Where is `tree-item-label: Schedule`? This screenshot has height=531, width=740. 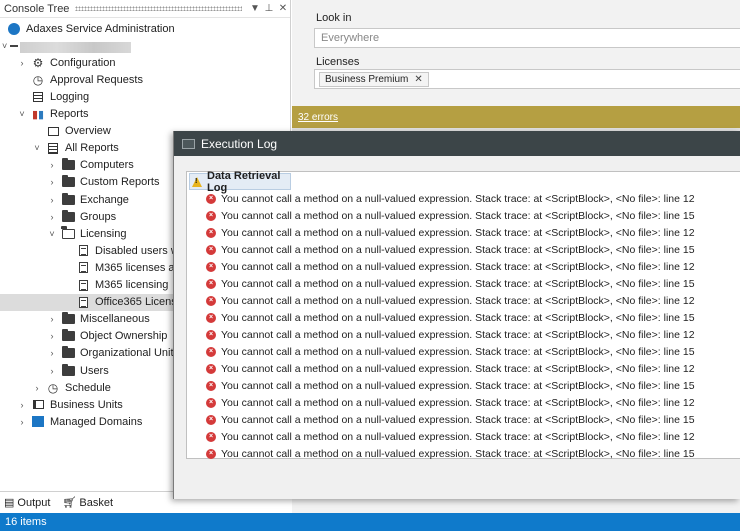 tree-item-label: Schedule is located at coordinates (88, 387).